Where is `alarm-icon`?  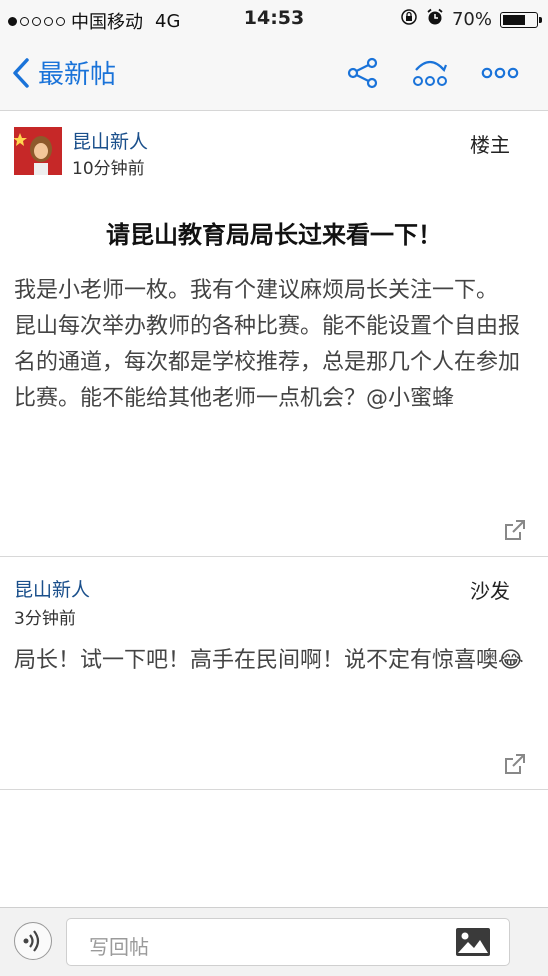
alarm-icon is located at coordinates (435, 19).